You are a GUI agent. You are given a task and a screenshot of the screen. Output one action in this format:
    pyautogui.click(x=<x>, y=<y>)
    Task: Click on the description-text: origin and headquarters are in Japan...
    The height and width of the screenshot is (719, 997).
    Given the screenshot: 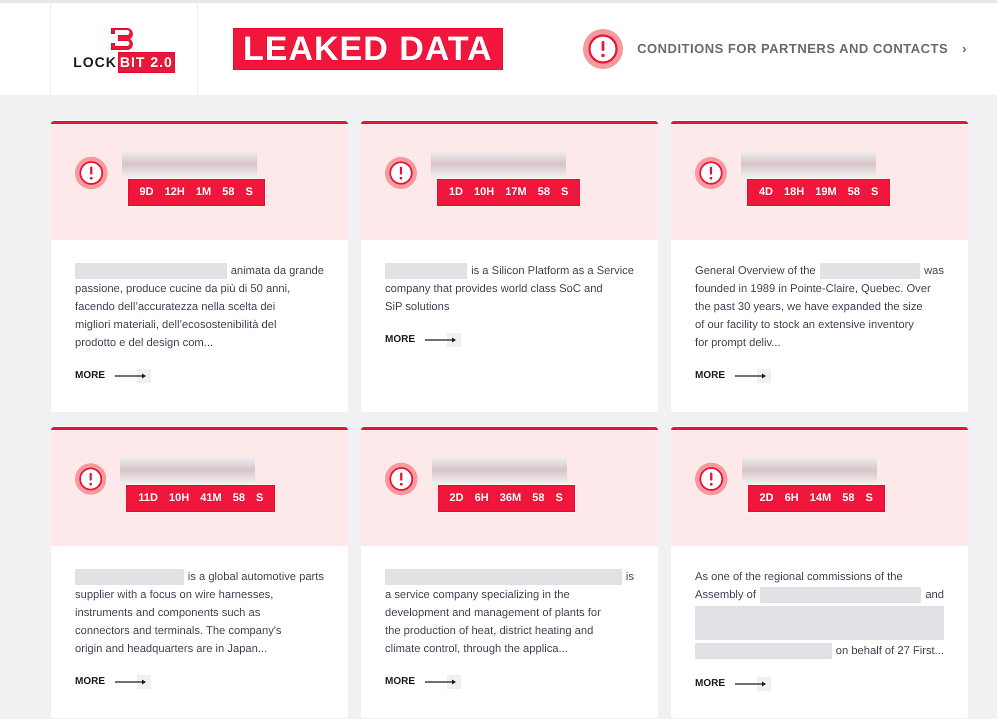 What is the action you would take?
    pyautogui.click(x=171, y=649)
    